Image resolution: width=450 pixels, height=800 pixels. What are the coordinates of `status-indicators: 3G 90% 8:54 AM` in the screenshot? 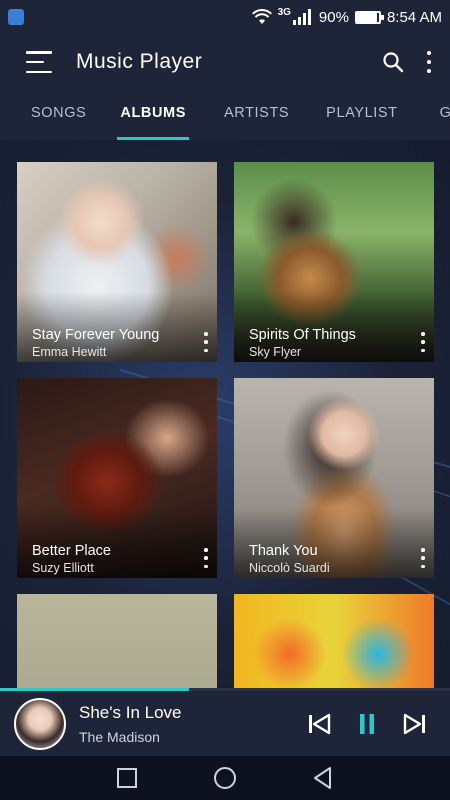 It's located at (346, 16).